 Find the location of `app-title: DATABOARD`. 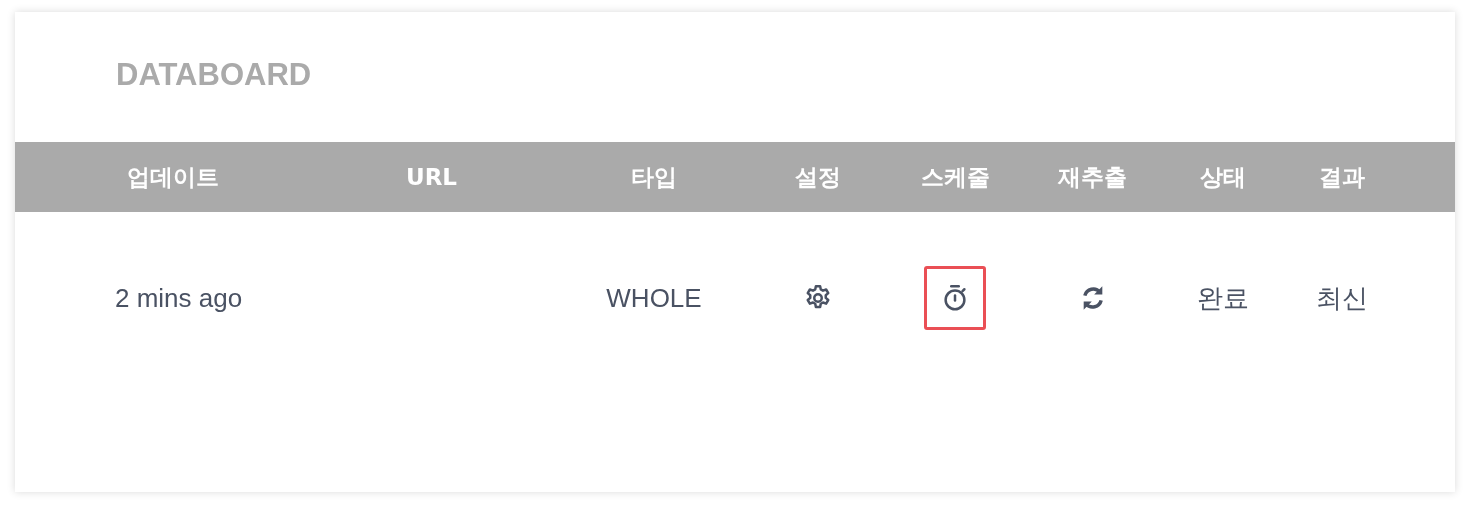

app-title: DATABOARD is located at coordinates (214, 75).